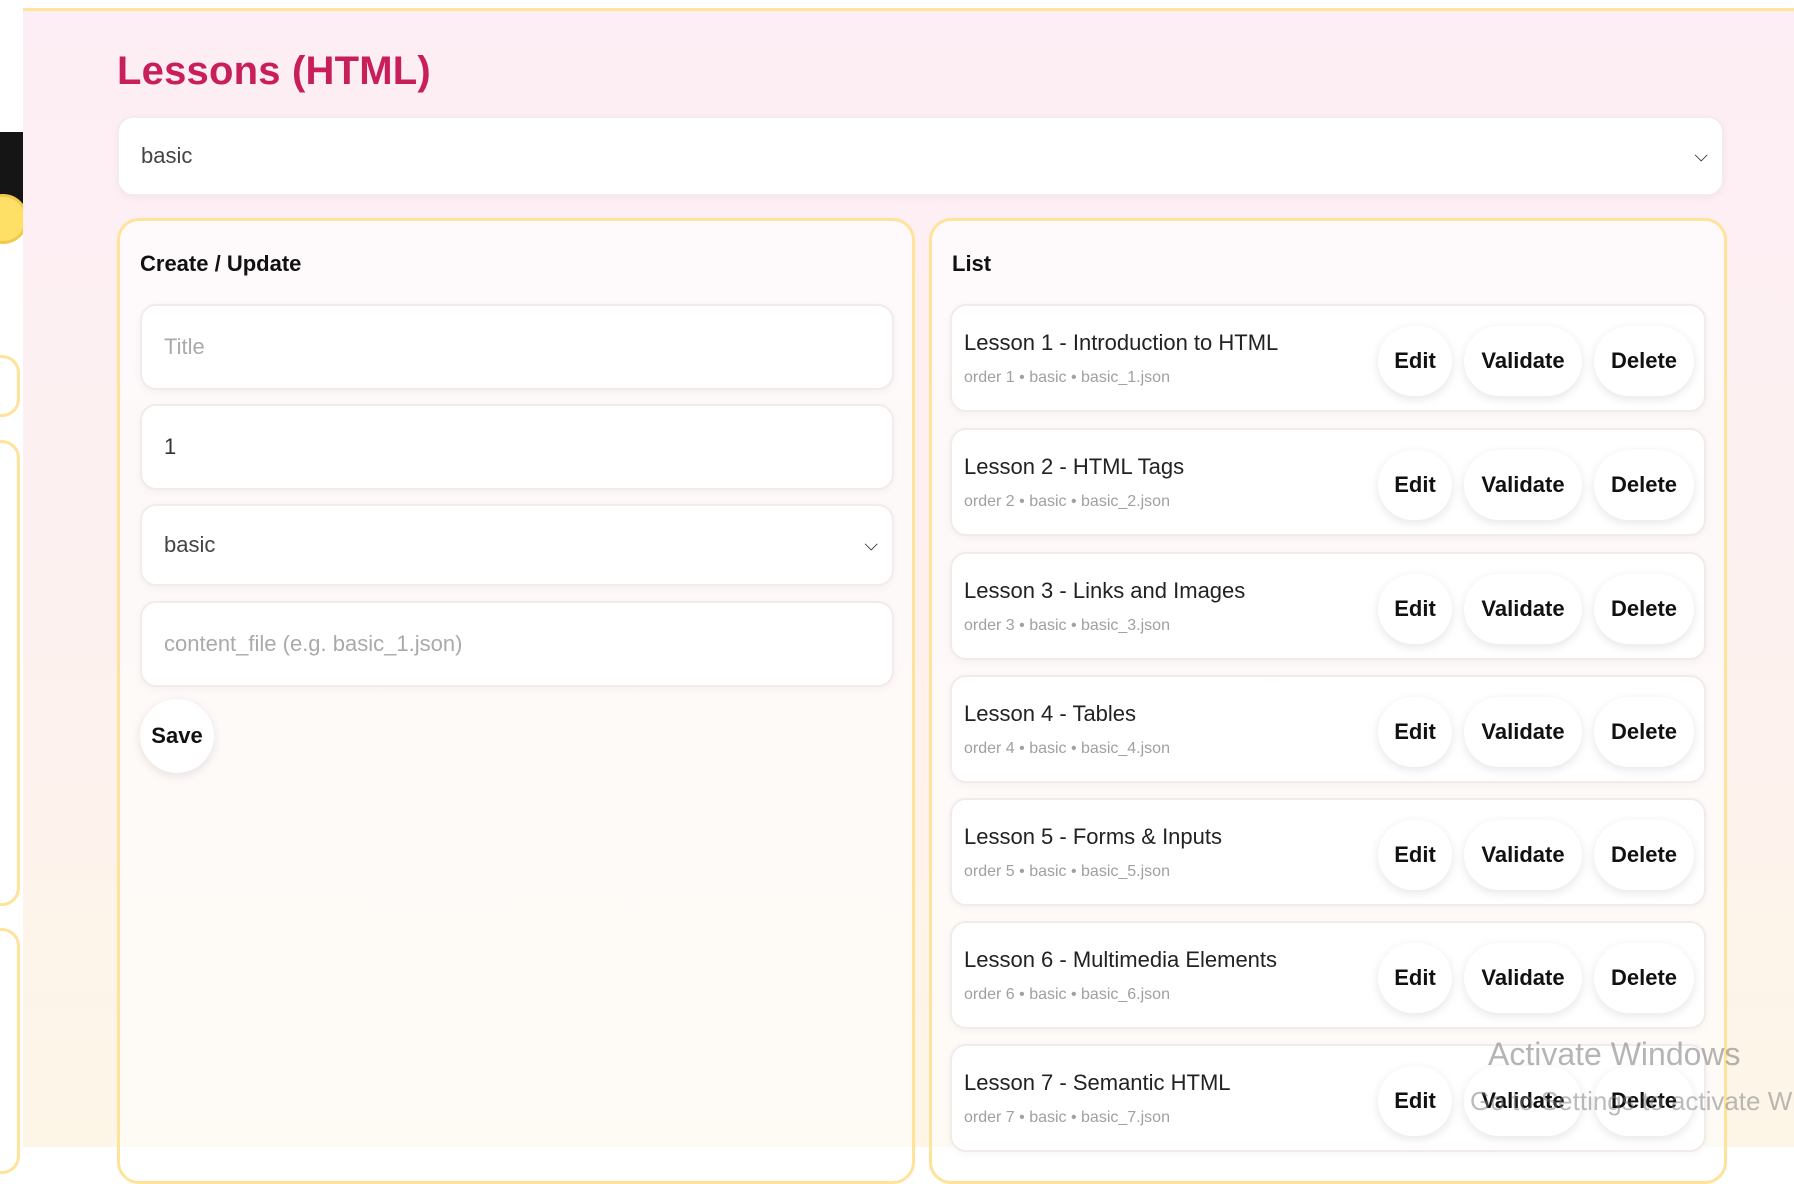 The image size is (1794, 1184). Describe the element at coordinates (1067, 871) in the screenshot. I see `lesson-meta: order 5 • basic • basic_5.json` at that location.